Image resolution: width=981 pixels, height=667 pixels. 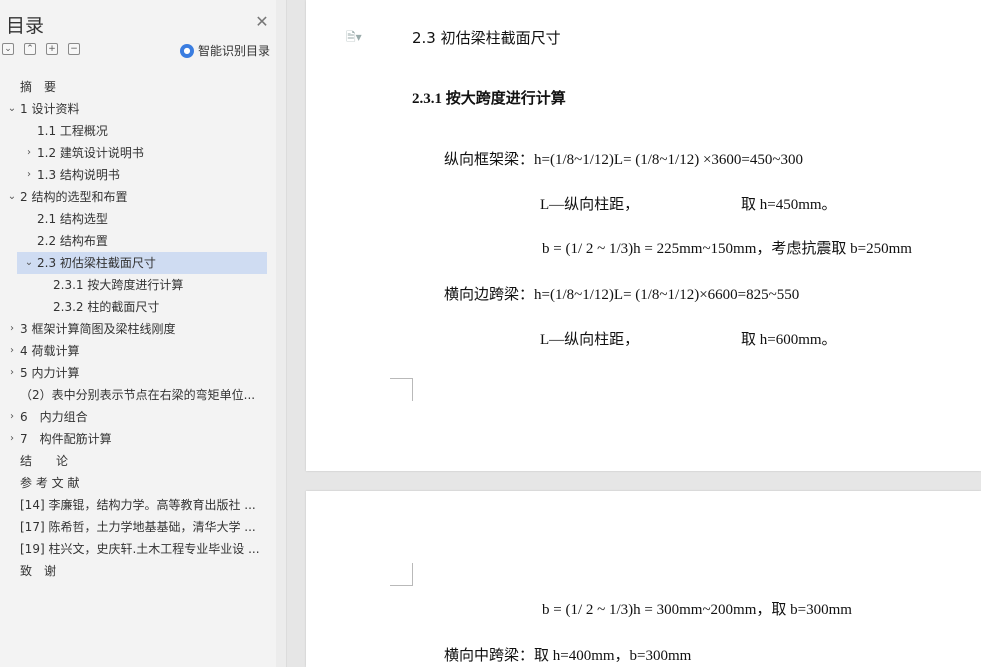 What do you see at coordinates (281, 333) in the screenshot?
I see `sidebar-scrollbar` at bounding box center [281, 333].